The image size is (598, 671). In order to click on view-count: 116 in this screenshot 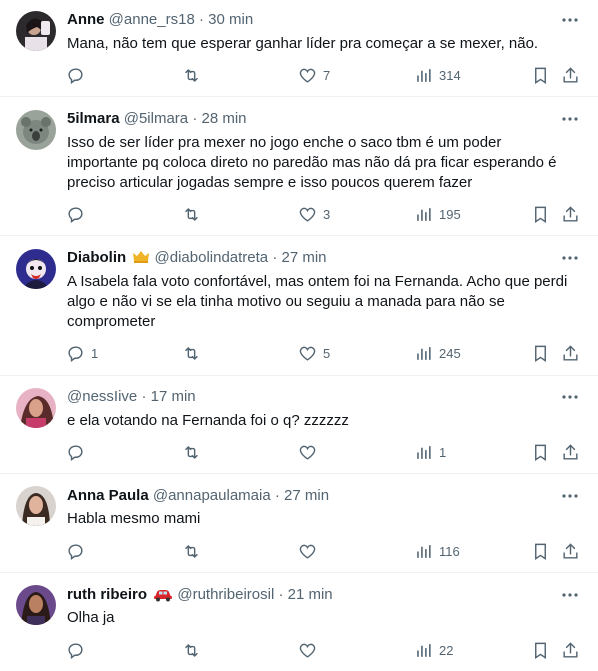, I will do `click(449, 551)`.